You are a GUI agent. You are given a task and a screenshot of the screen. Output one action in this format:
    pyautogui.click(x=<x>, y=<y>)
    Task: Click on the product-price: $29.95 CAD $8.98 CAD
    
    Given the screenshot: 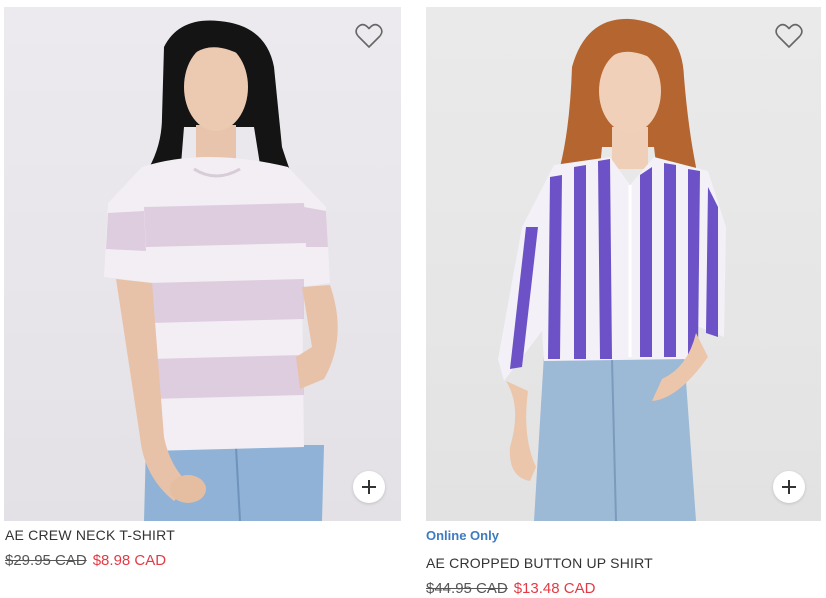 What is the action you would take?
    pyautogui.click(x=85, y=560)
    